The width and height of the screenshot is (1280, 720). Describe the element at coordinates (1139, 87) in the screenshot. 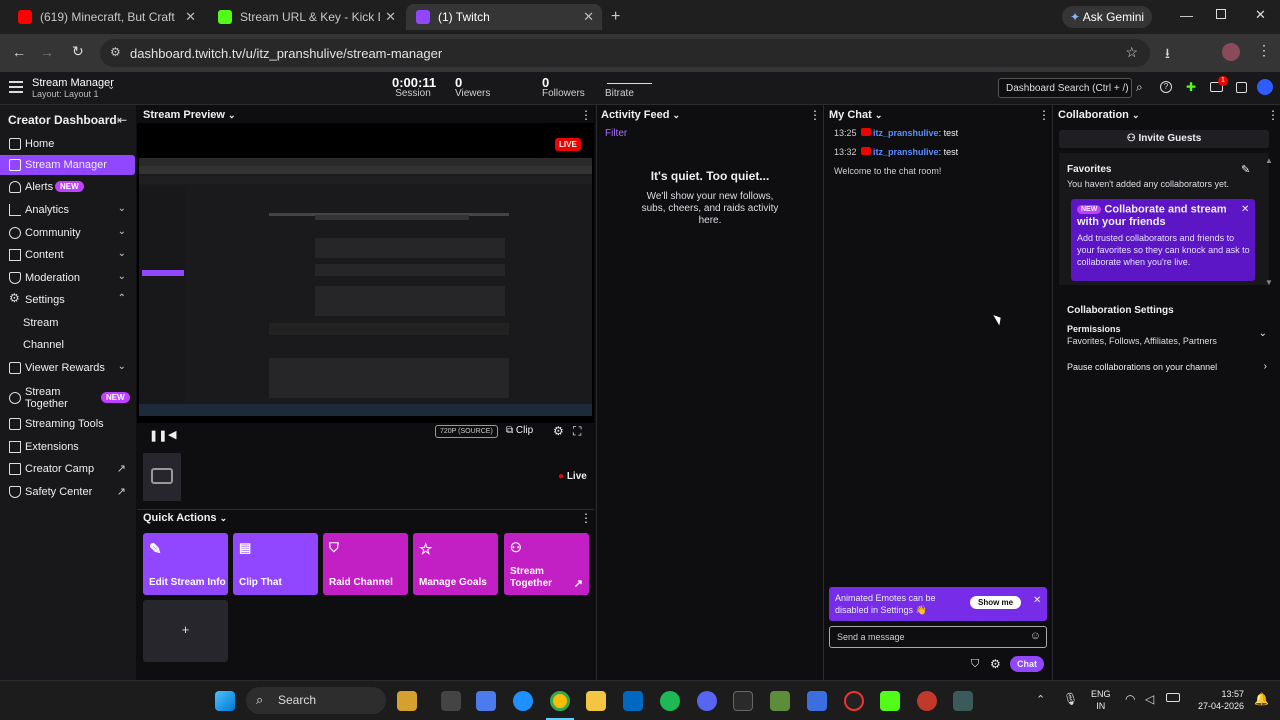

I see `search-icon: ⌕` at that location.